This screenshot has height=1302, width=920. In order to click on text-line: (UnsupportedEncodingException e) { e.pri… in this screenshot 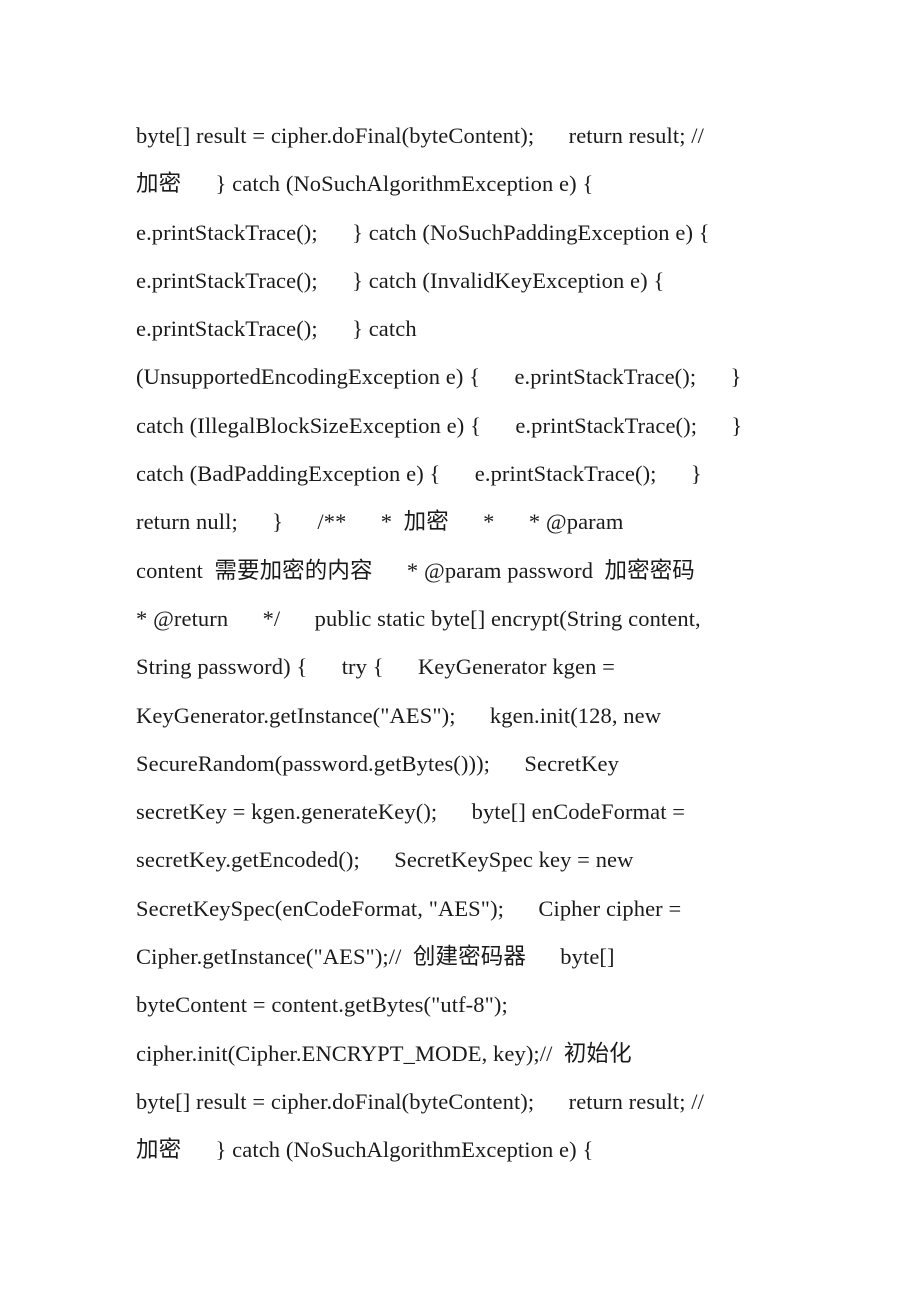, I will do `click(439, 377)`.